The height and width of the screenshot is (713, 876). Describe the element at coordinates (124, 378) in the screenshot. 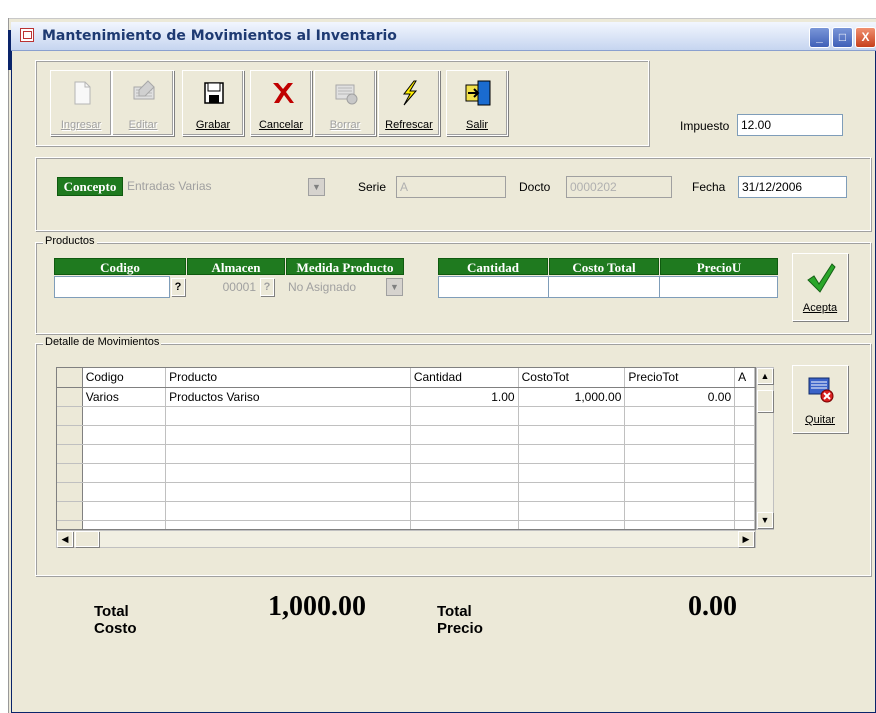

I see `col-codigo: Codigo` at that location.